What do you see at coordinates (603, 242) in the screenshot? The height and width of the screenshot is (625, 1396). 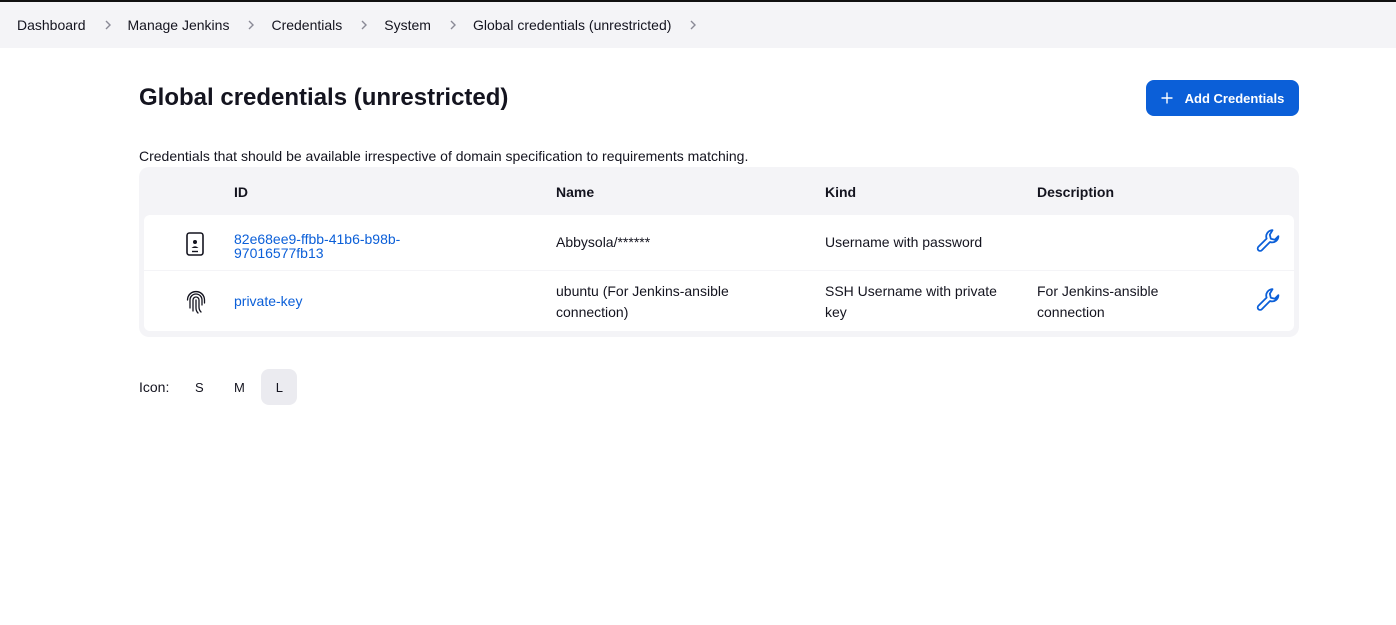 I see `credential-name: Abbysola/******` at bounding box center [603, 242].